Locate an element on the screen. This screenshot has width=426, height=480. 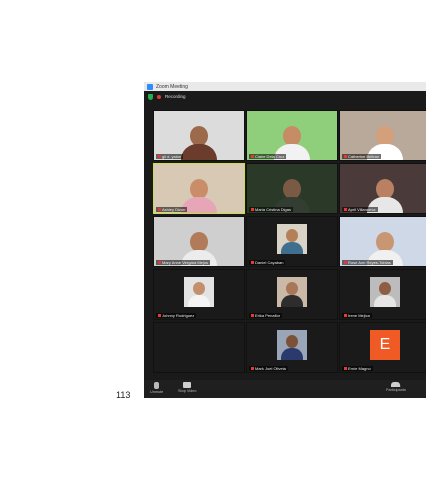
participant-name: Daniel Cayaban is located at coordinates (267, 262).